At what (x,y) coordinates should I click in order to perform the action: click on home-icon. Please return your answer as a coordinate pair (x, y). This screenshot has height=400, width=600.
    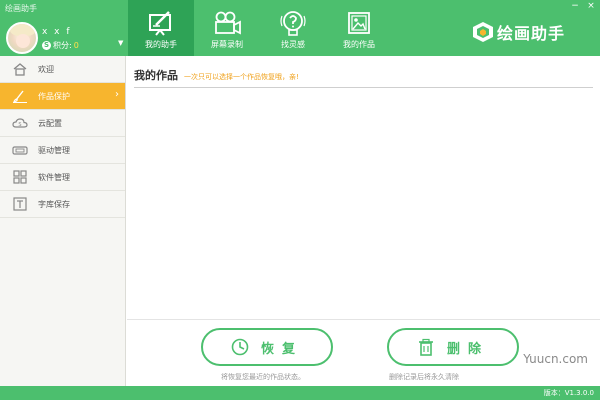
    Looking at the image, I should click on (20, 69).